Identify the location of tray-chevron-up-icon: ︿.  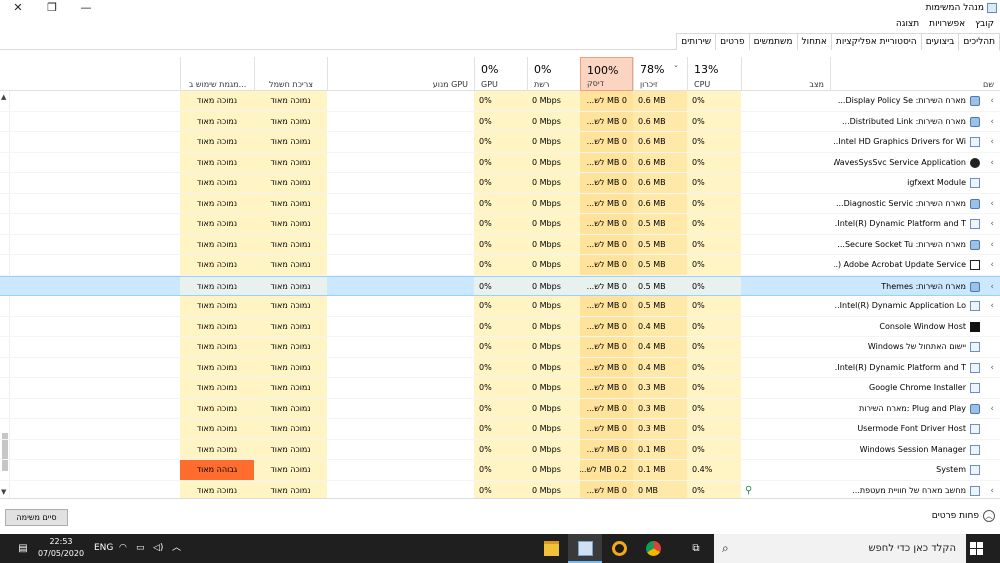
(176, 548).